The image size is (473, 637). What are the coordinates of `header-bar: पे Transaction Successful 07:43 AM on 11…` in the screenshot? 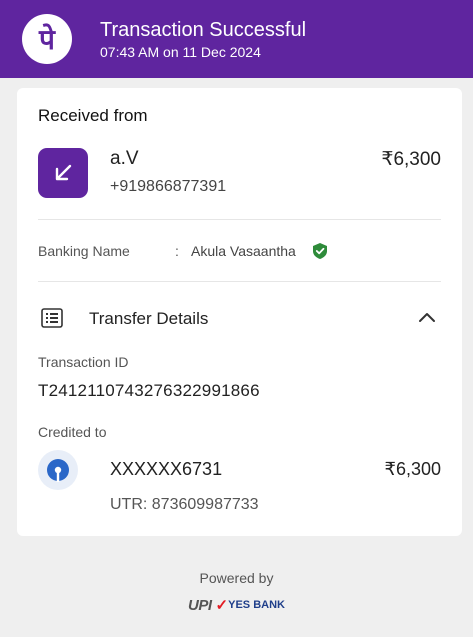 It's located at (236, 39).